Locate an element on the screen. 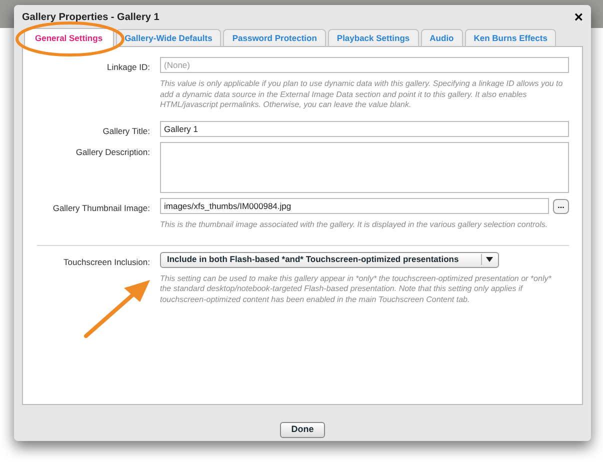  done-button: Done is located at coordinates (302, 430).